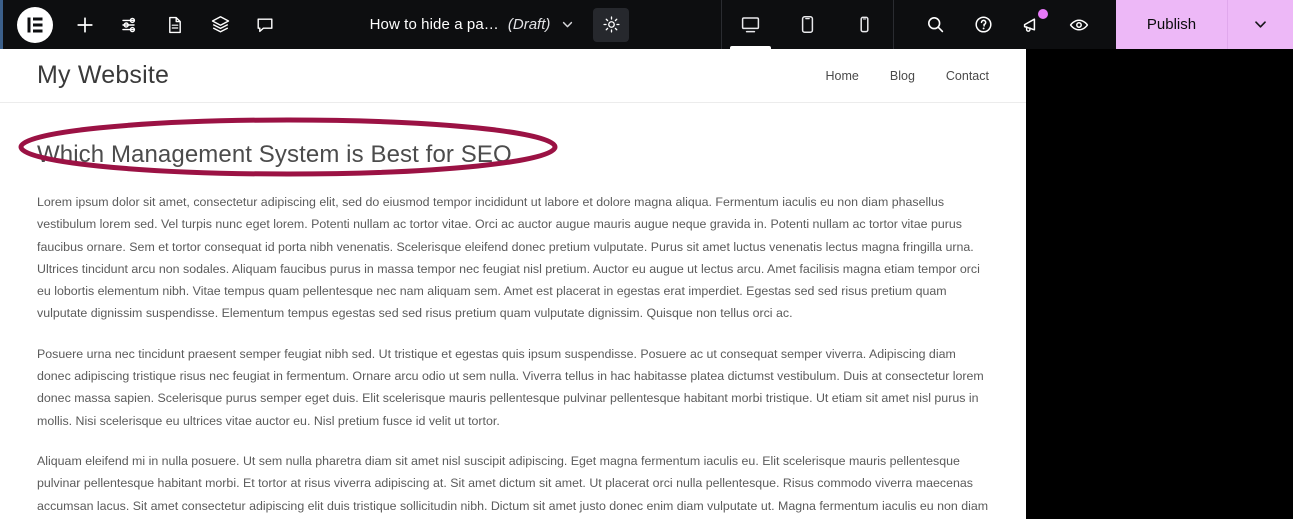  I want to click on publish-button: Publish, so click(1172, 24).